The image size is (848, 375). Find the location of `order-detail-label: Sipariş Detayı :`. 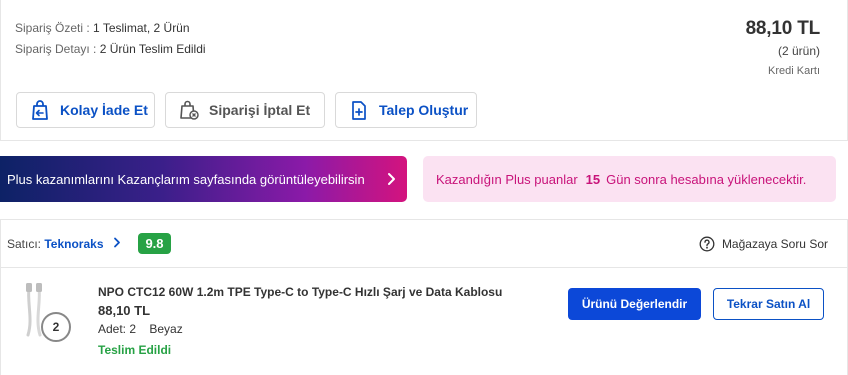

order-detail-label: Sipariş Detayı : is located at coordinates (56, 49).